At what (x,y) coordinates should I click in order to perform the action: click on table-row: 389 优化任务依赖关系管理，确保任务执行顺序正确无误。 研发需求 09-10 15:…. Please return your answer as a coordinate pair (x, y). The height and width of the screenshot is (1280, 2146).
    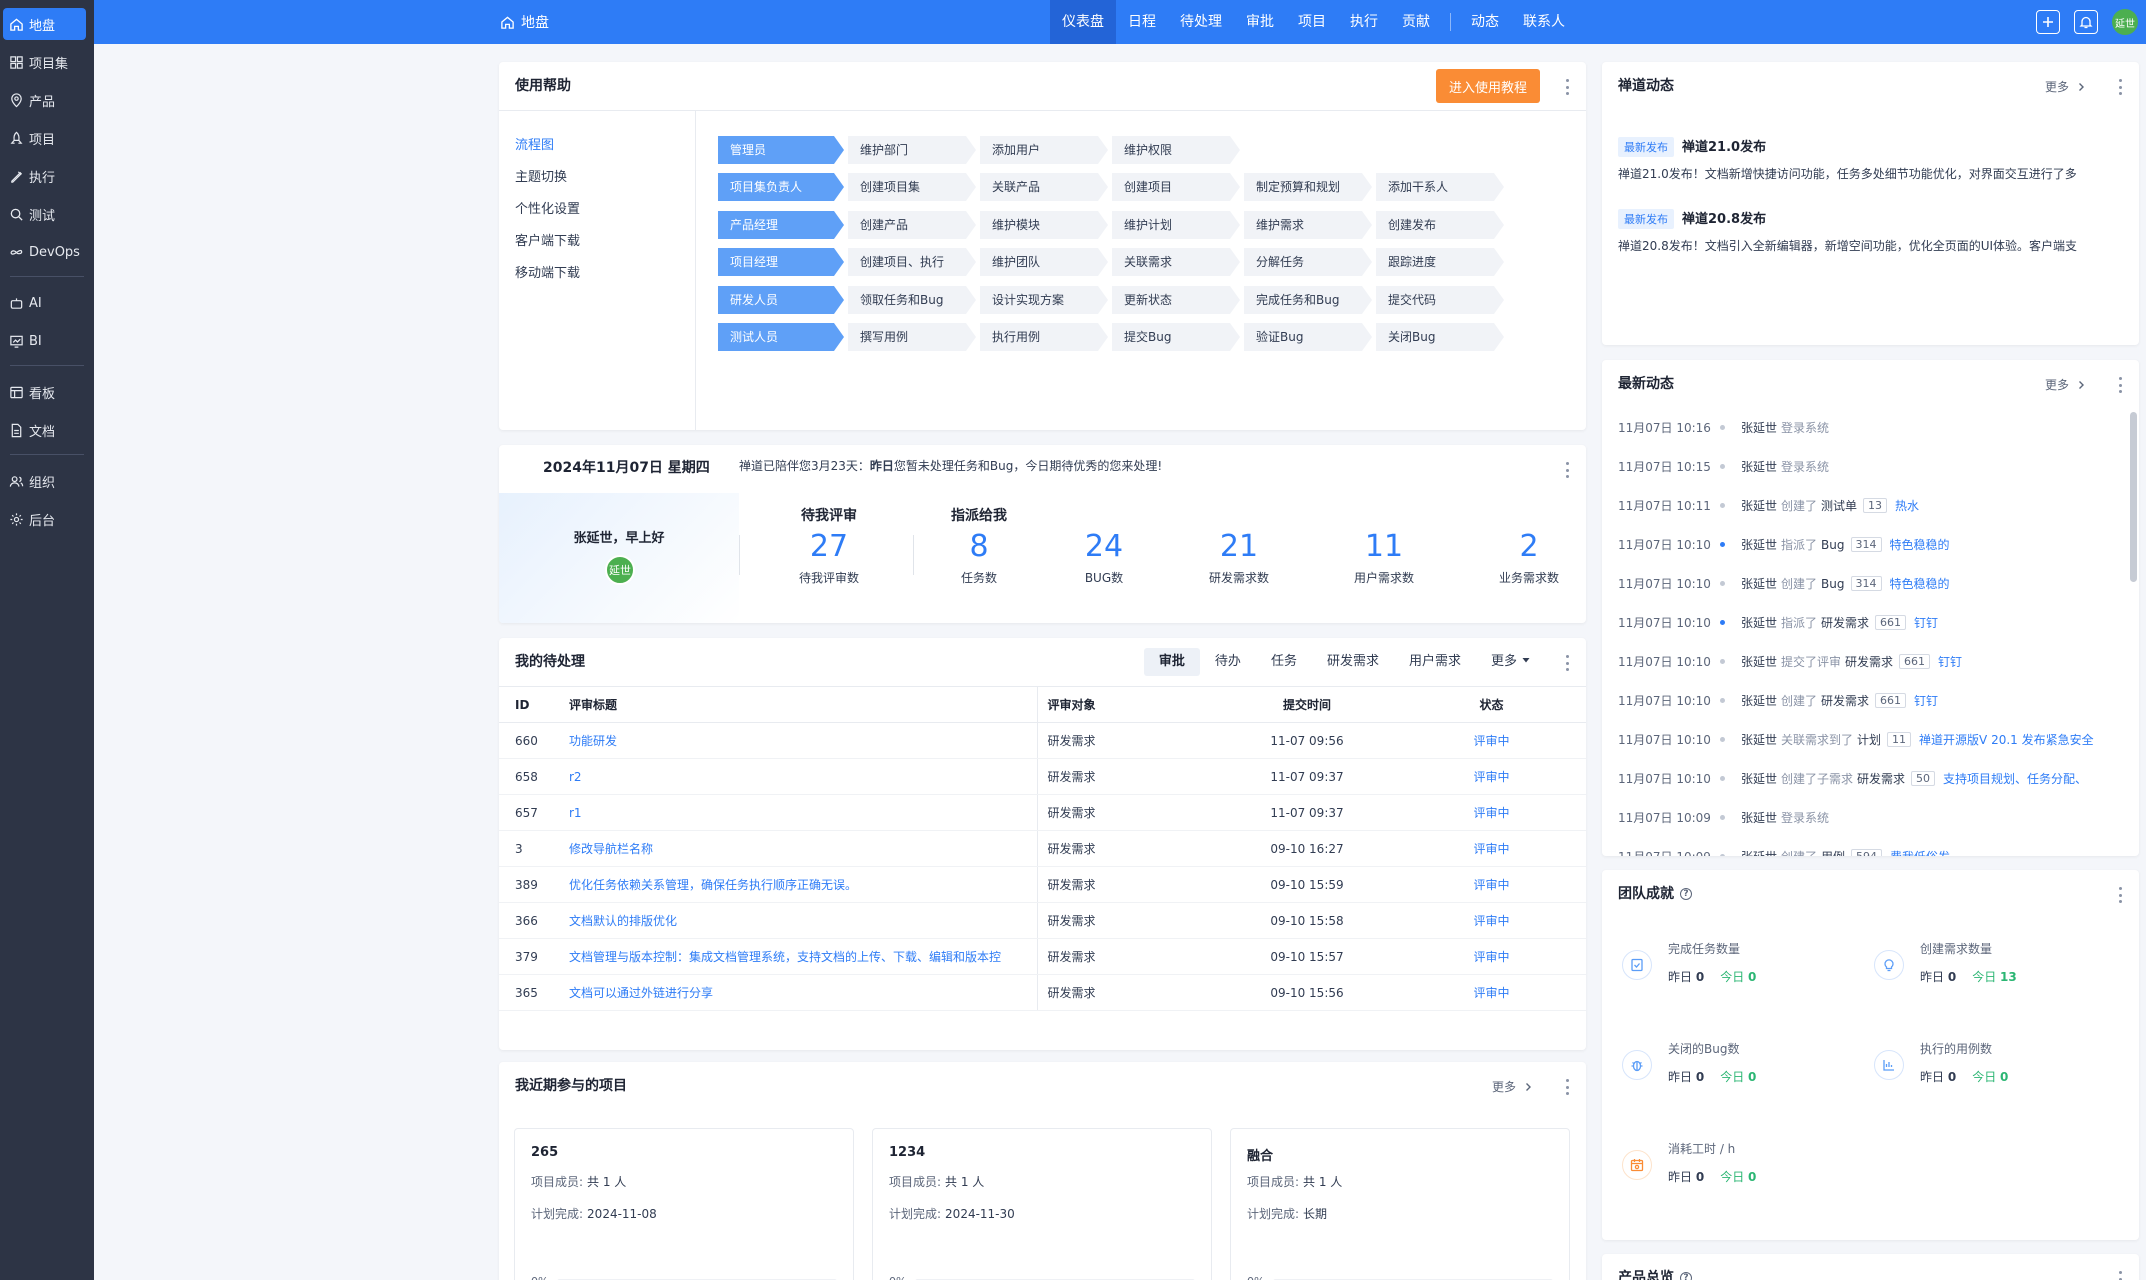
    Looking at the image, I should click on (1042, 884).